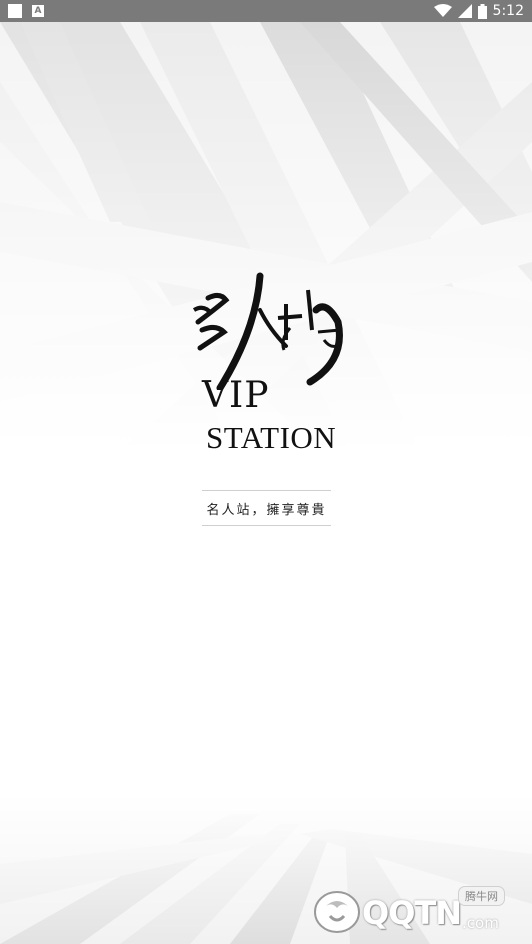  What do you see at coordinates (482, 11) in the screenshot?
I see `battery-icon` at bounding box center [482, 11].